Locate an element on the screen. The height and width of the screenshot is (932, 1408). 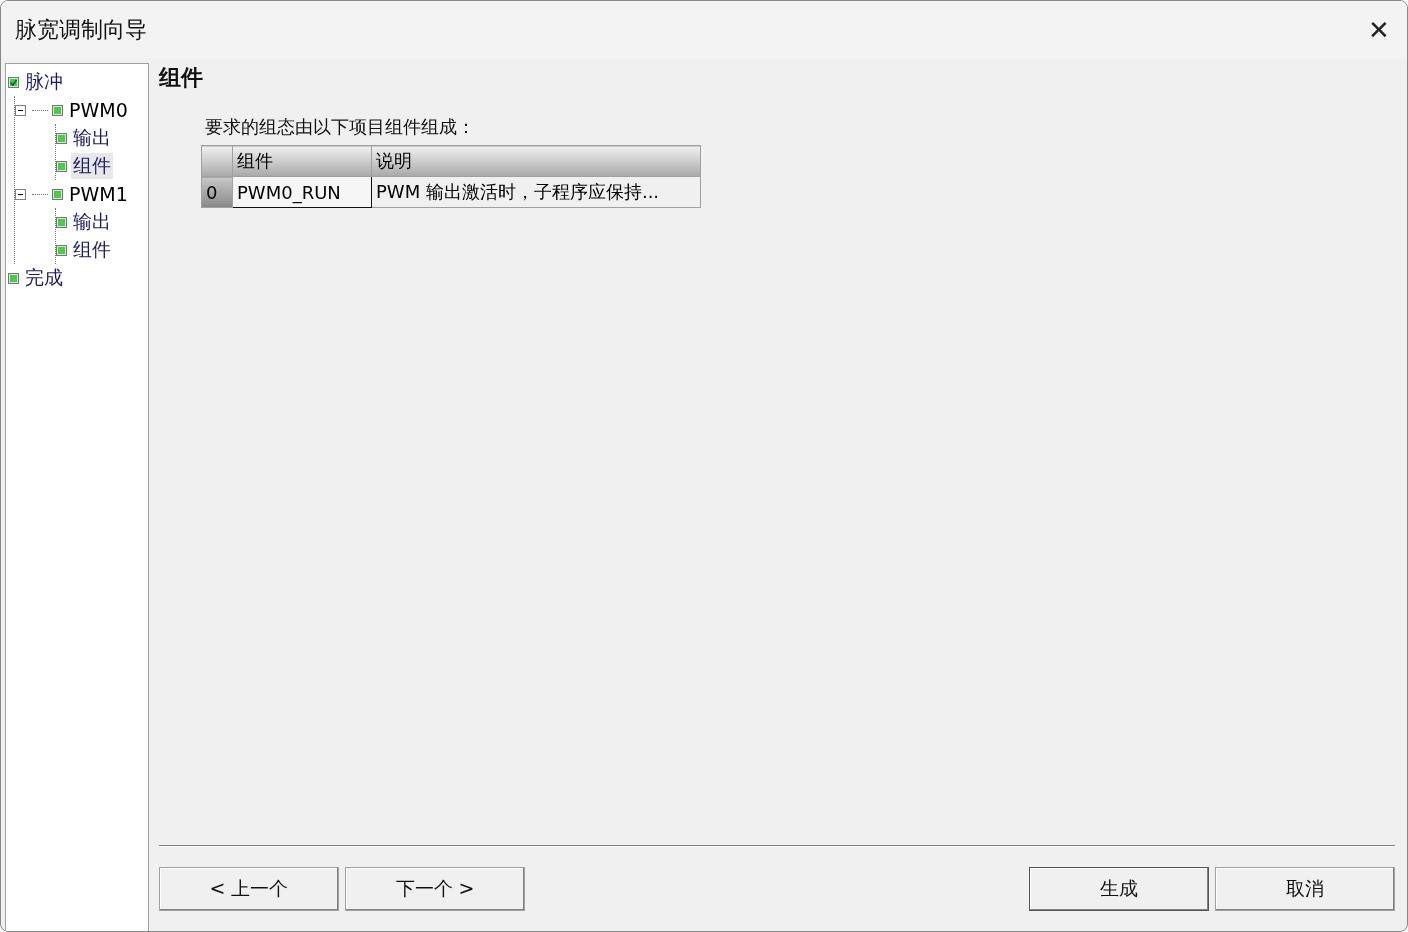
tree-item: PWM0 is located at coordinates (98, 110).